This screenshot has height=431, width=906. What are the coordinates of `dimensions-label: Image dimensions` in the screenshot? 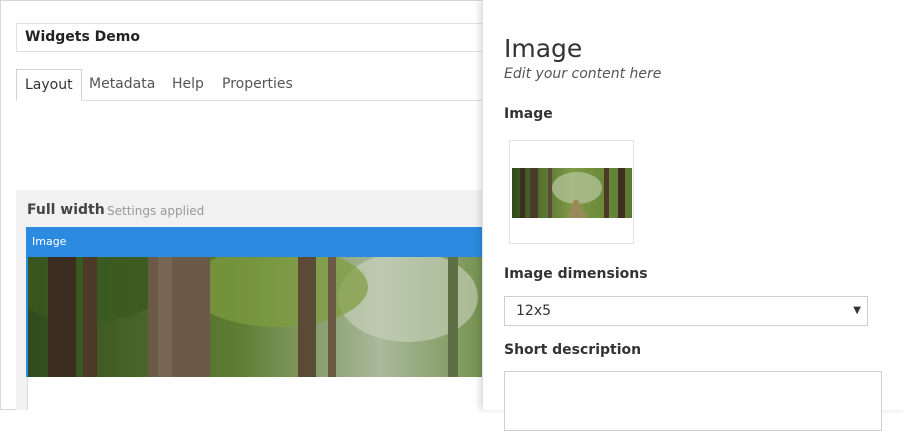 It's located at (576, 274).